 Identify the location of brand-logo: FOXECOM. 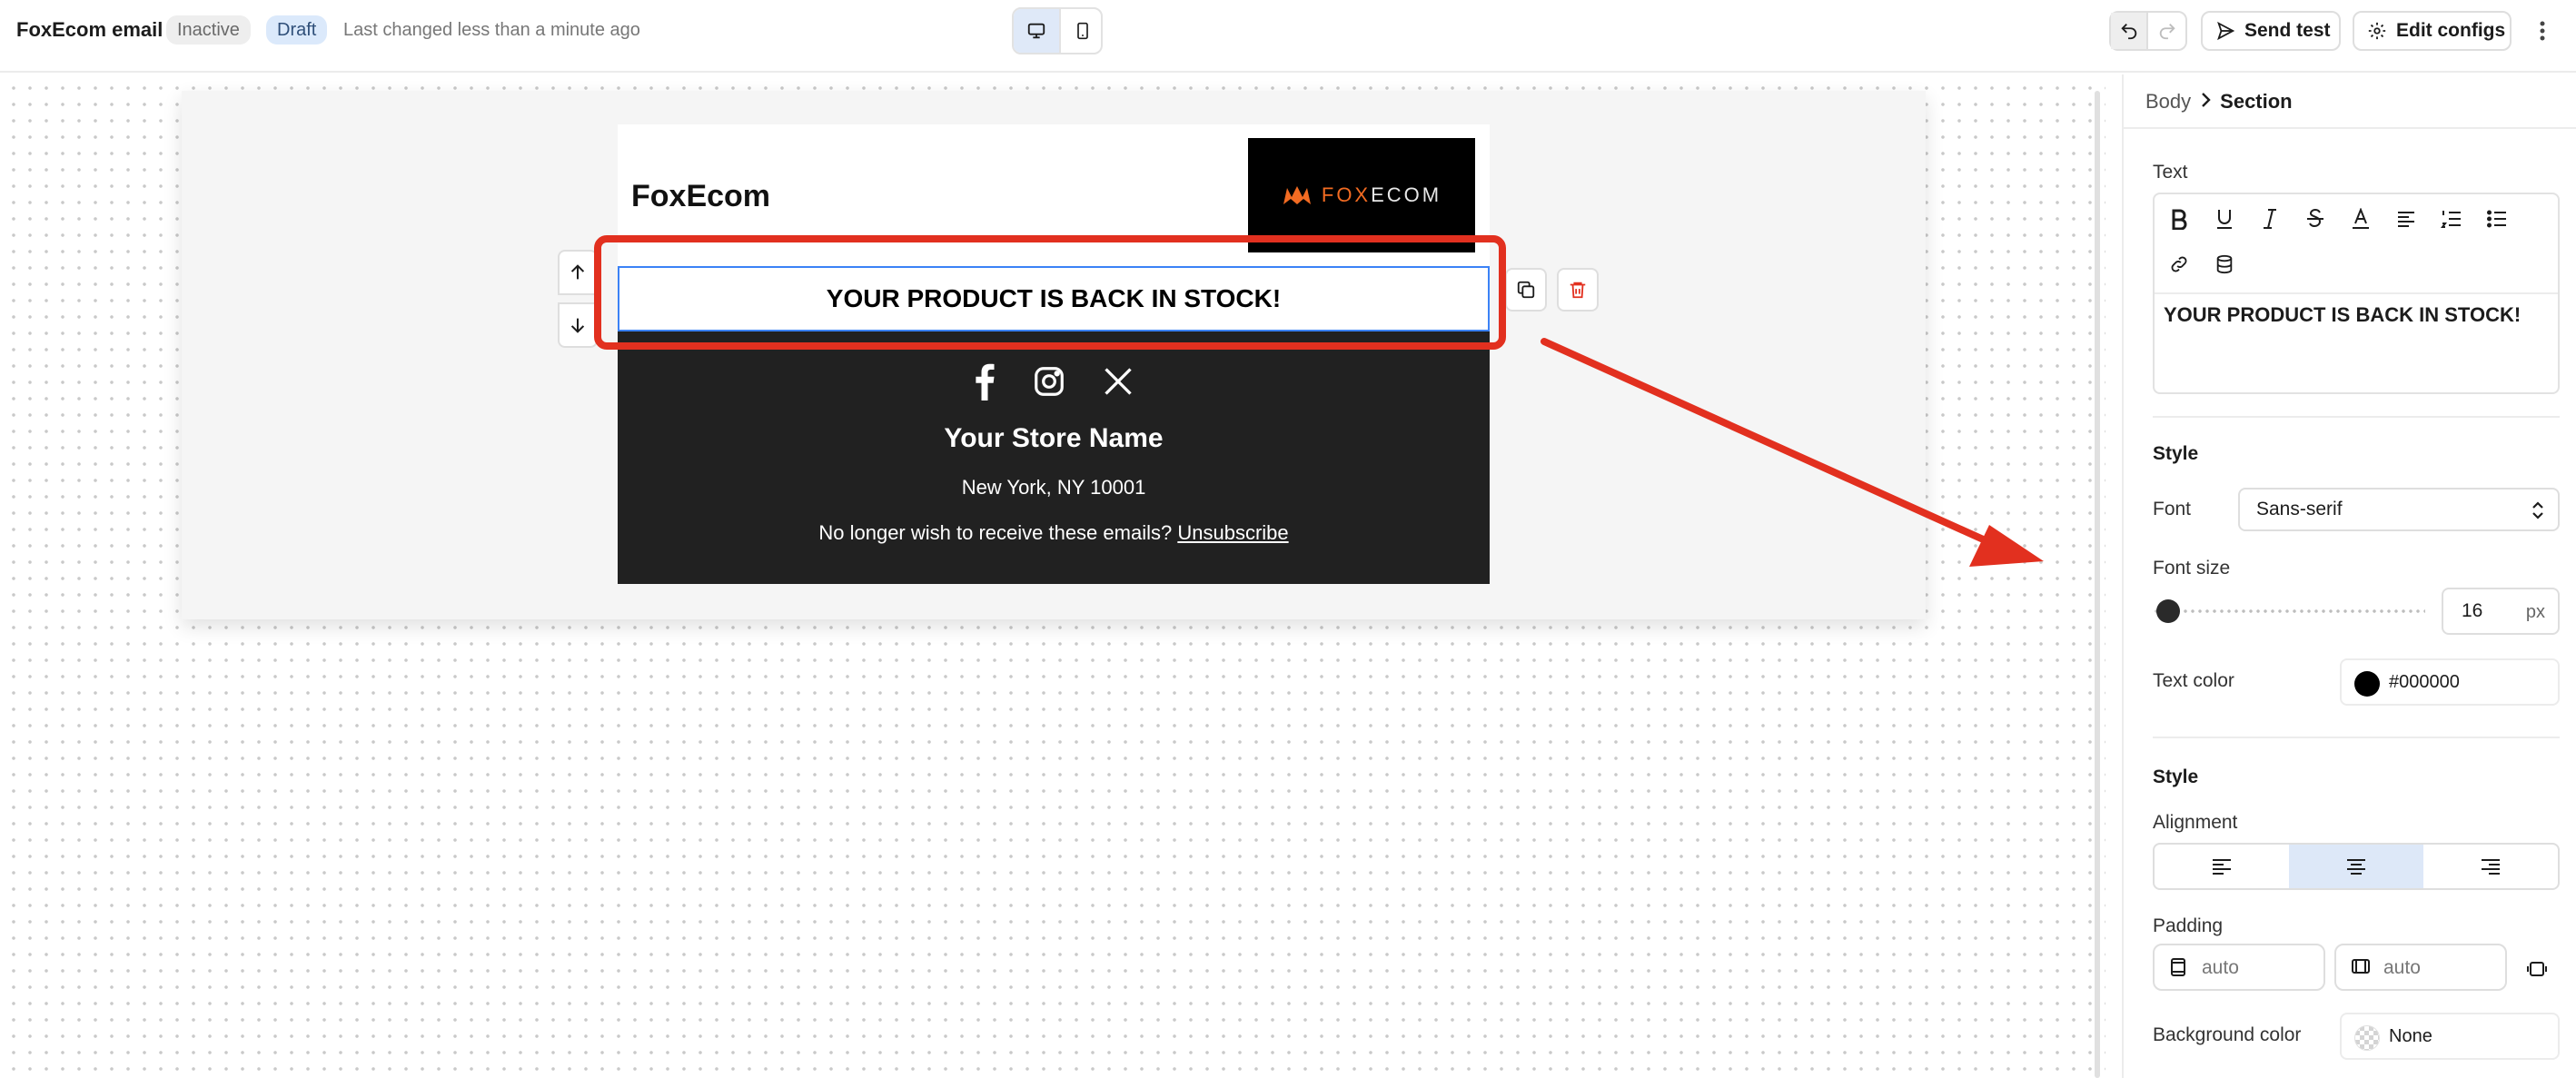
(1361, 195).